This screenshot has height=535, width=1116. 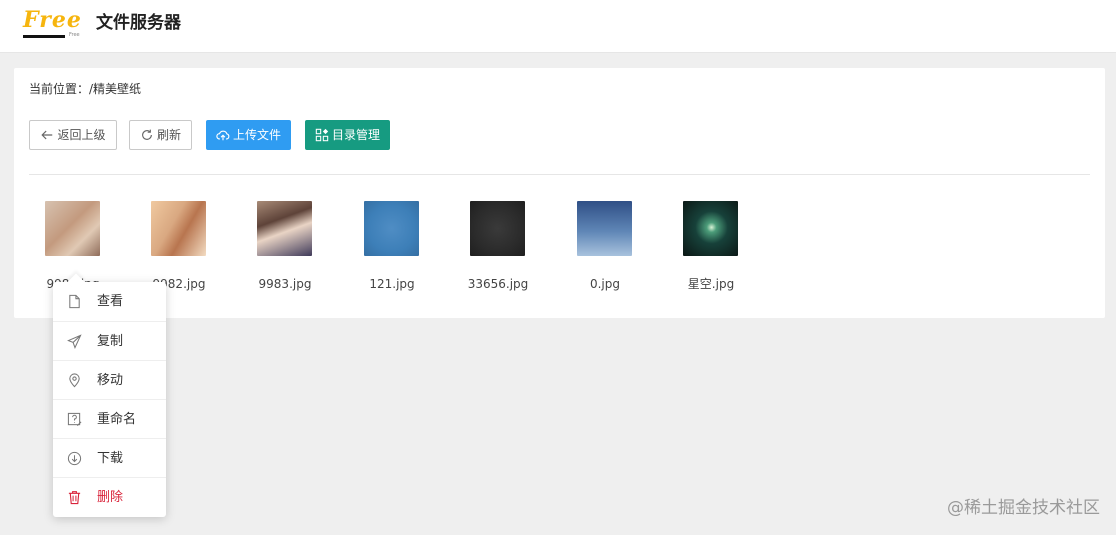 I want to click on file-name: 121.jpg, so click(x=392, y=284).